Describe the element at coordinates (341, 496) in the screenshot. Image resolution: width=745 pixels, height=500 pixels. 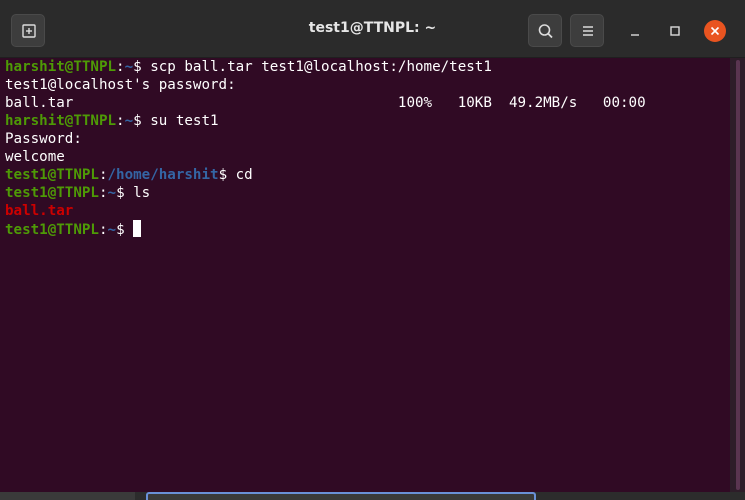
I see `taskbar-item-active` at that location.